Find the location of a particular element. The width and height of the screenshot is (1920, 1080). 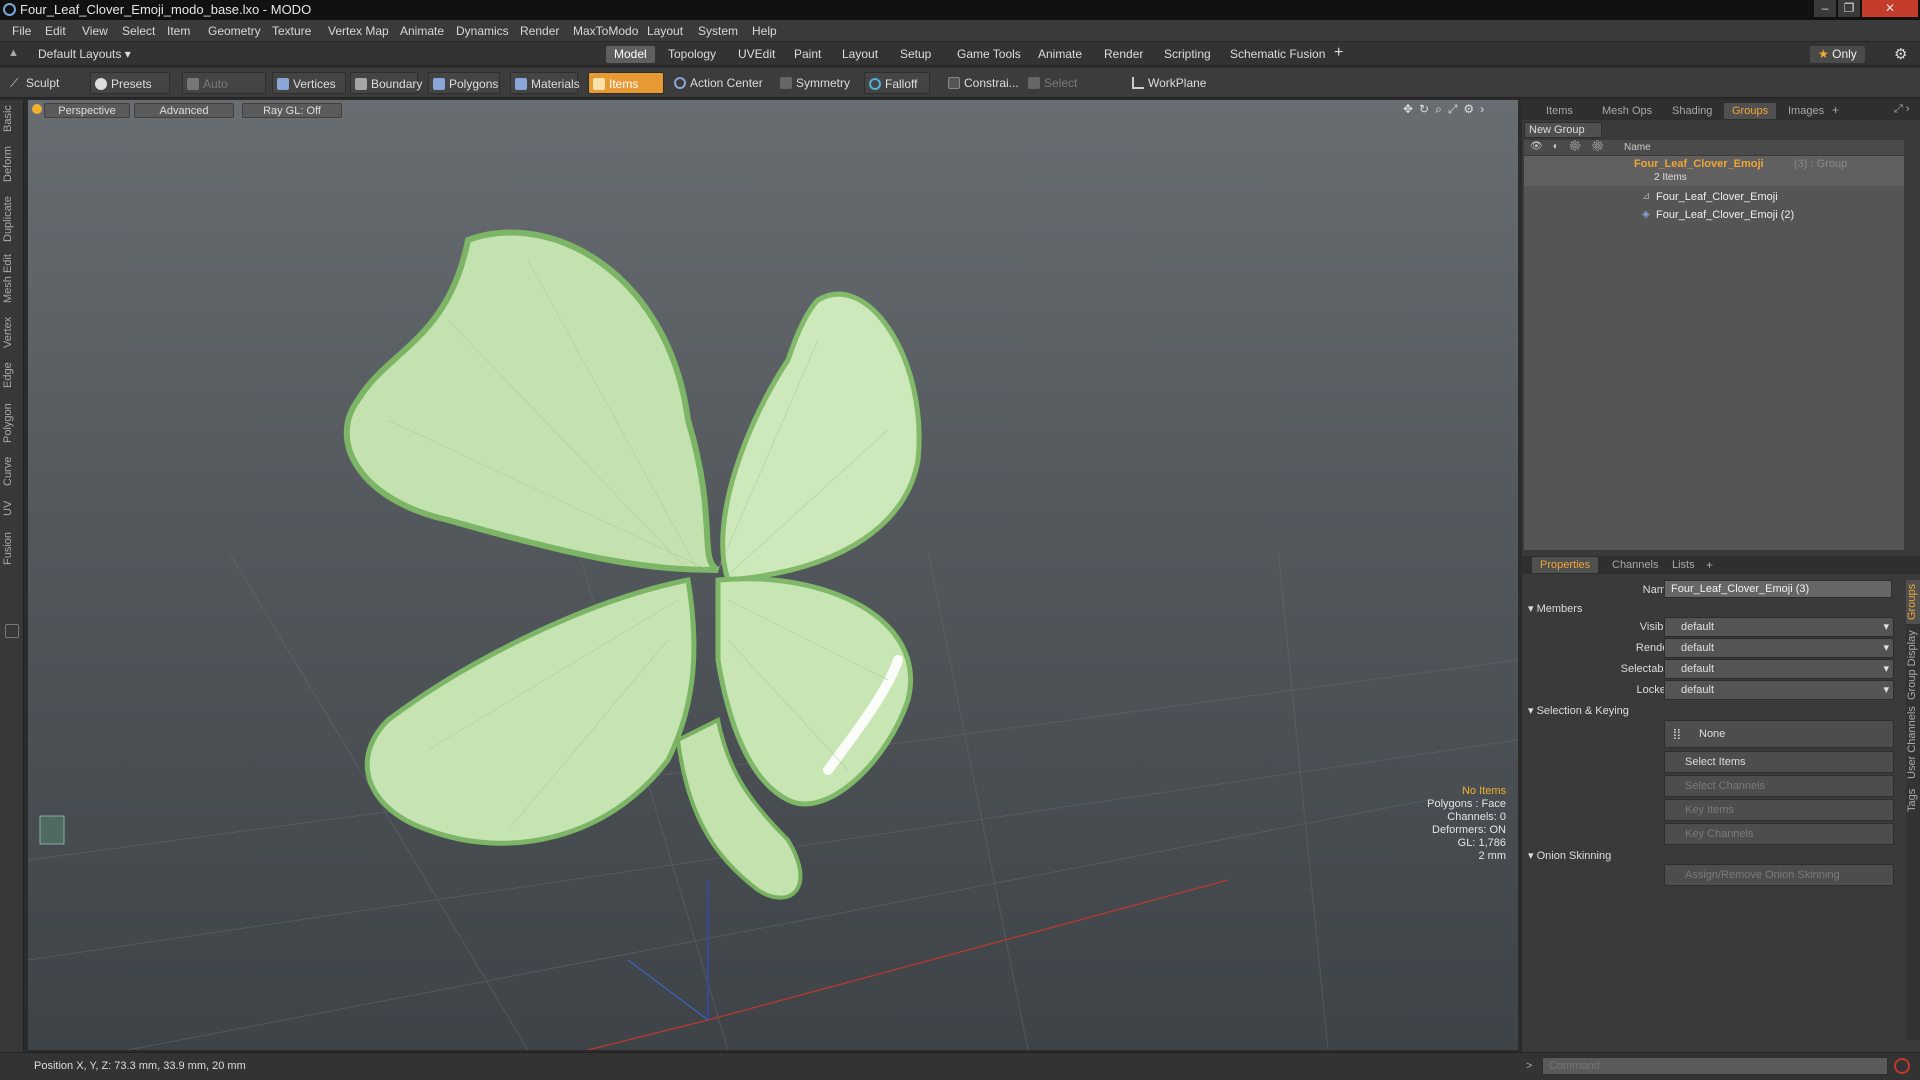

raygl-button: Ray GL: Off is located at coordinates (292, 110).